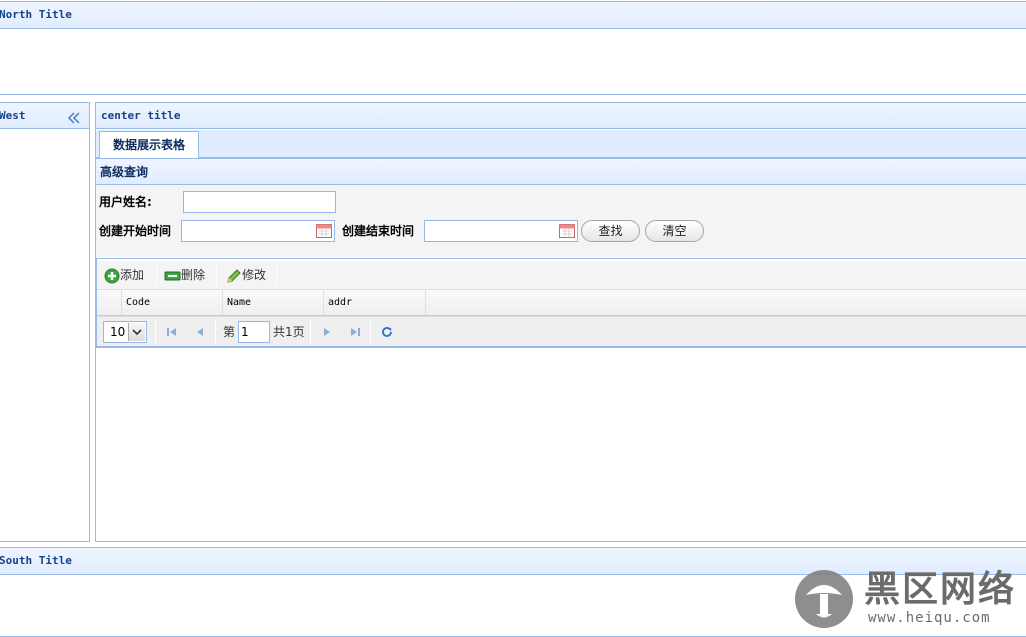 The width and height of the screenshot is (1026, 637). What do you see at coordinates (513, 15) in the screenshot?
I see `north-panel-header: North Title` at bounding box center [513, 15].